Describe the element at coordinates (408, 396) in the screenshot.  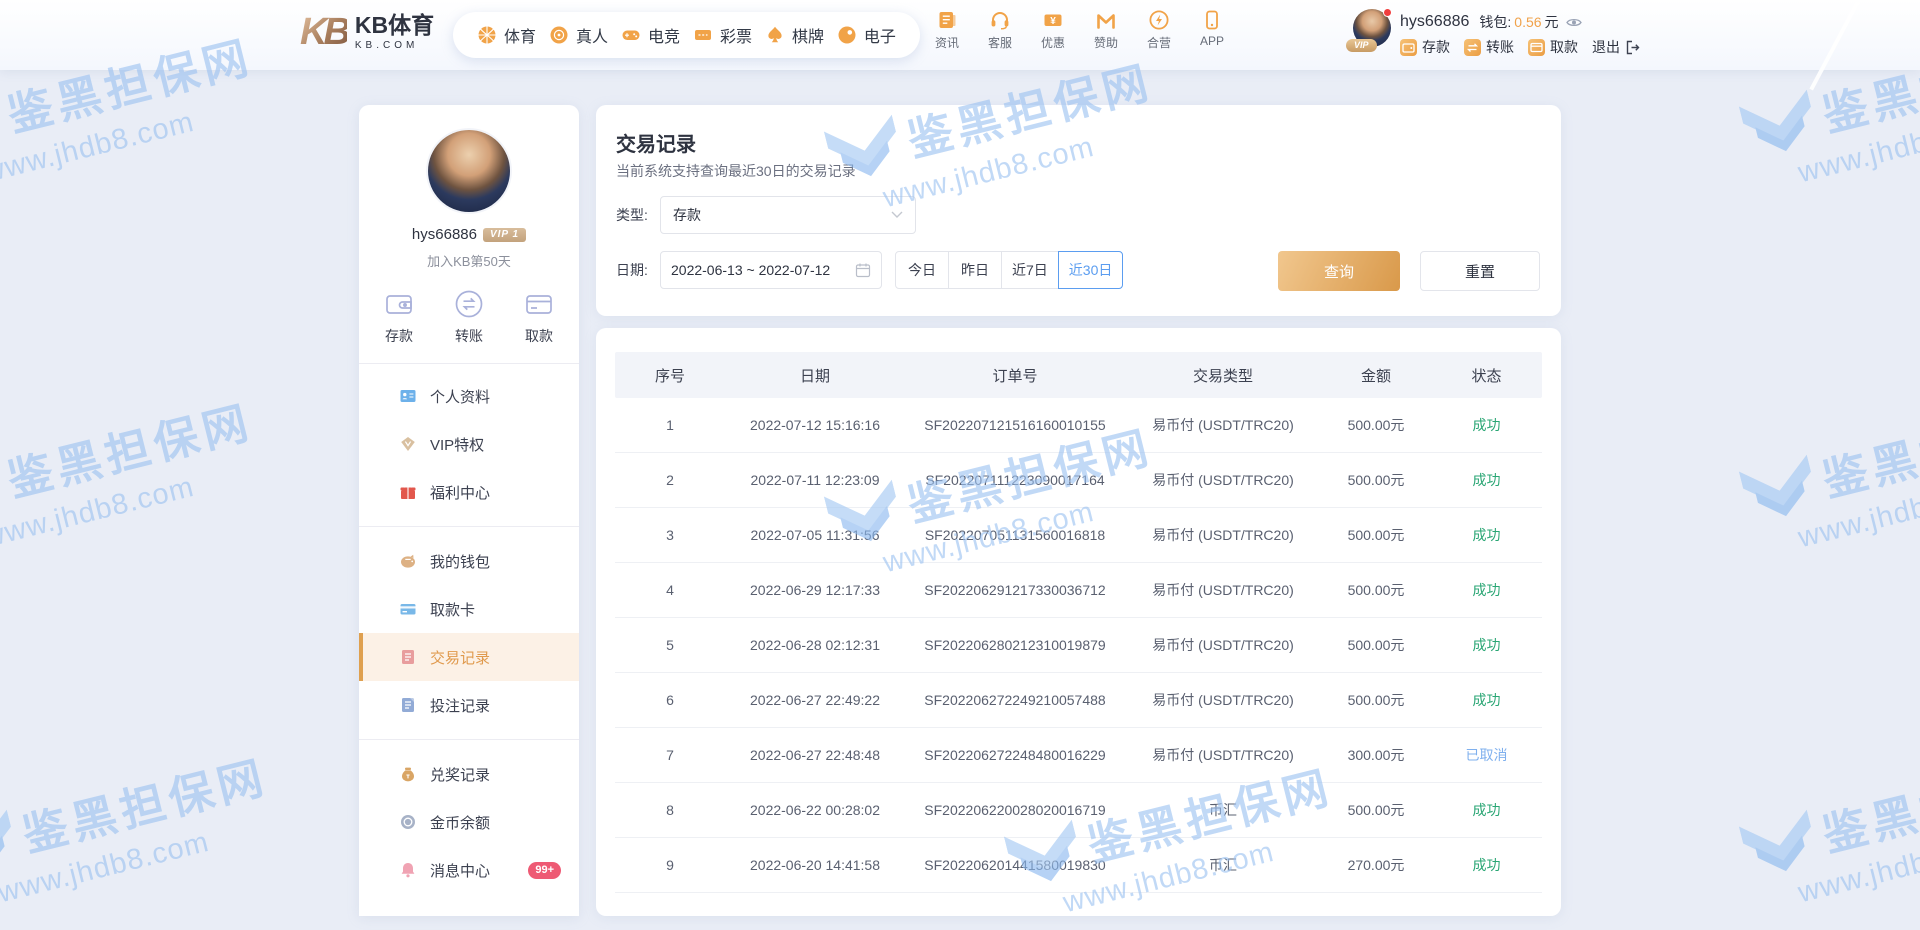
I see `id-card-icon` at that location.